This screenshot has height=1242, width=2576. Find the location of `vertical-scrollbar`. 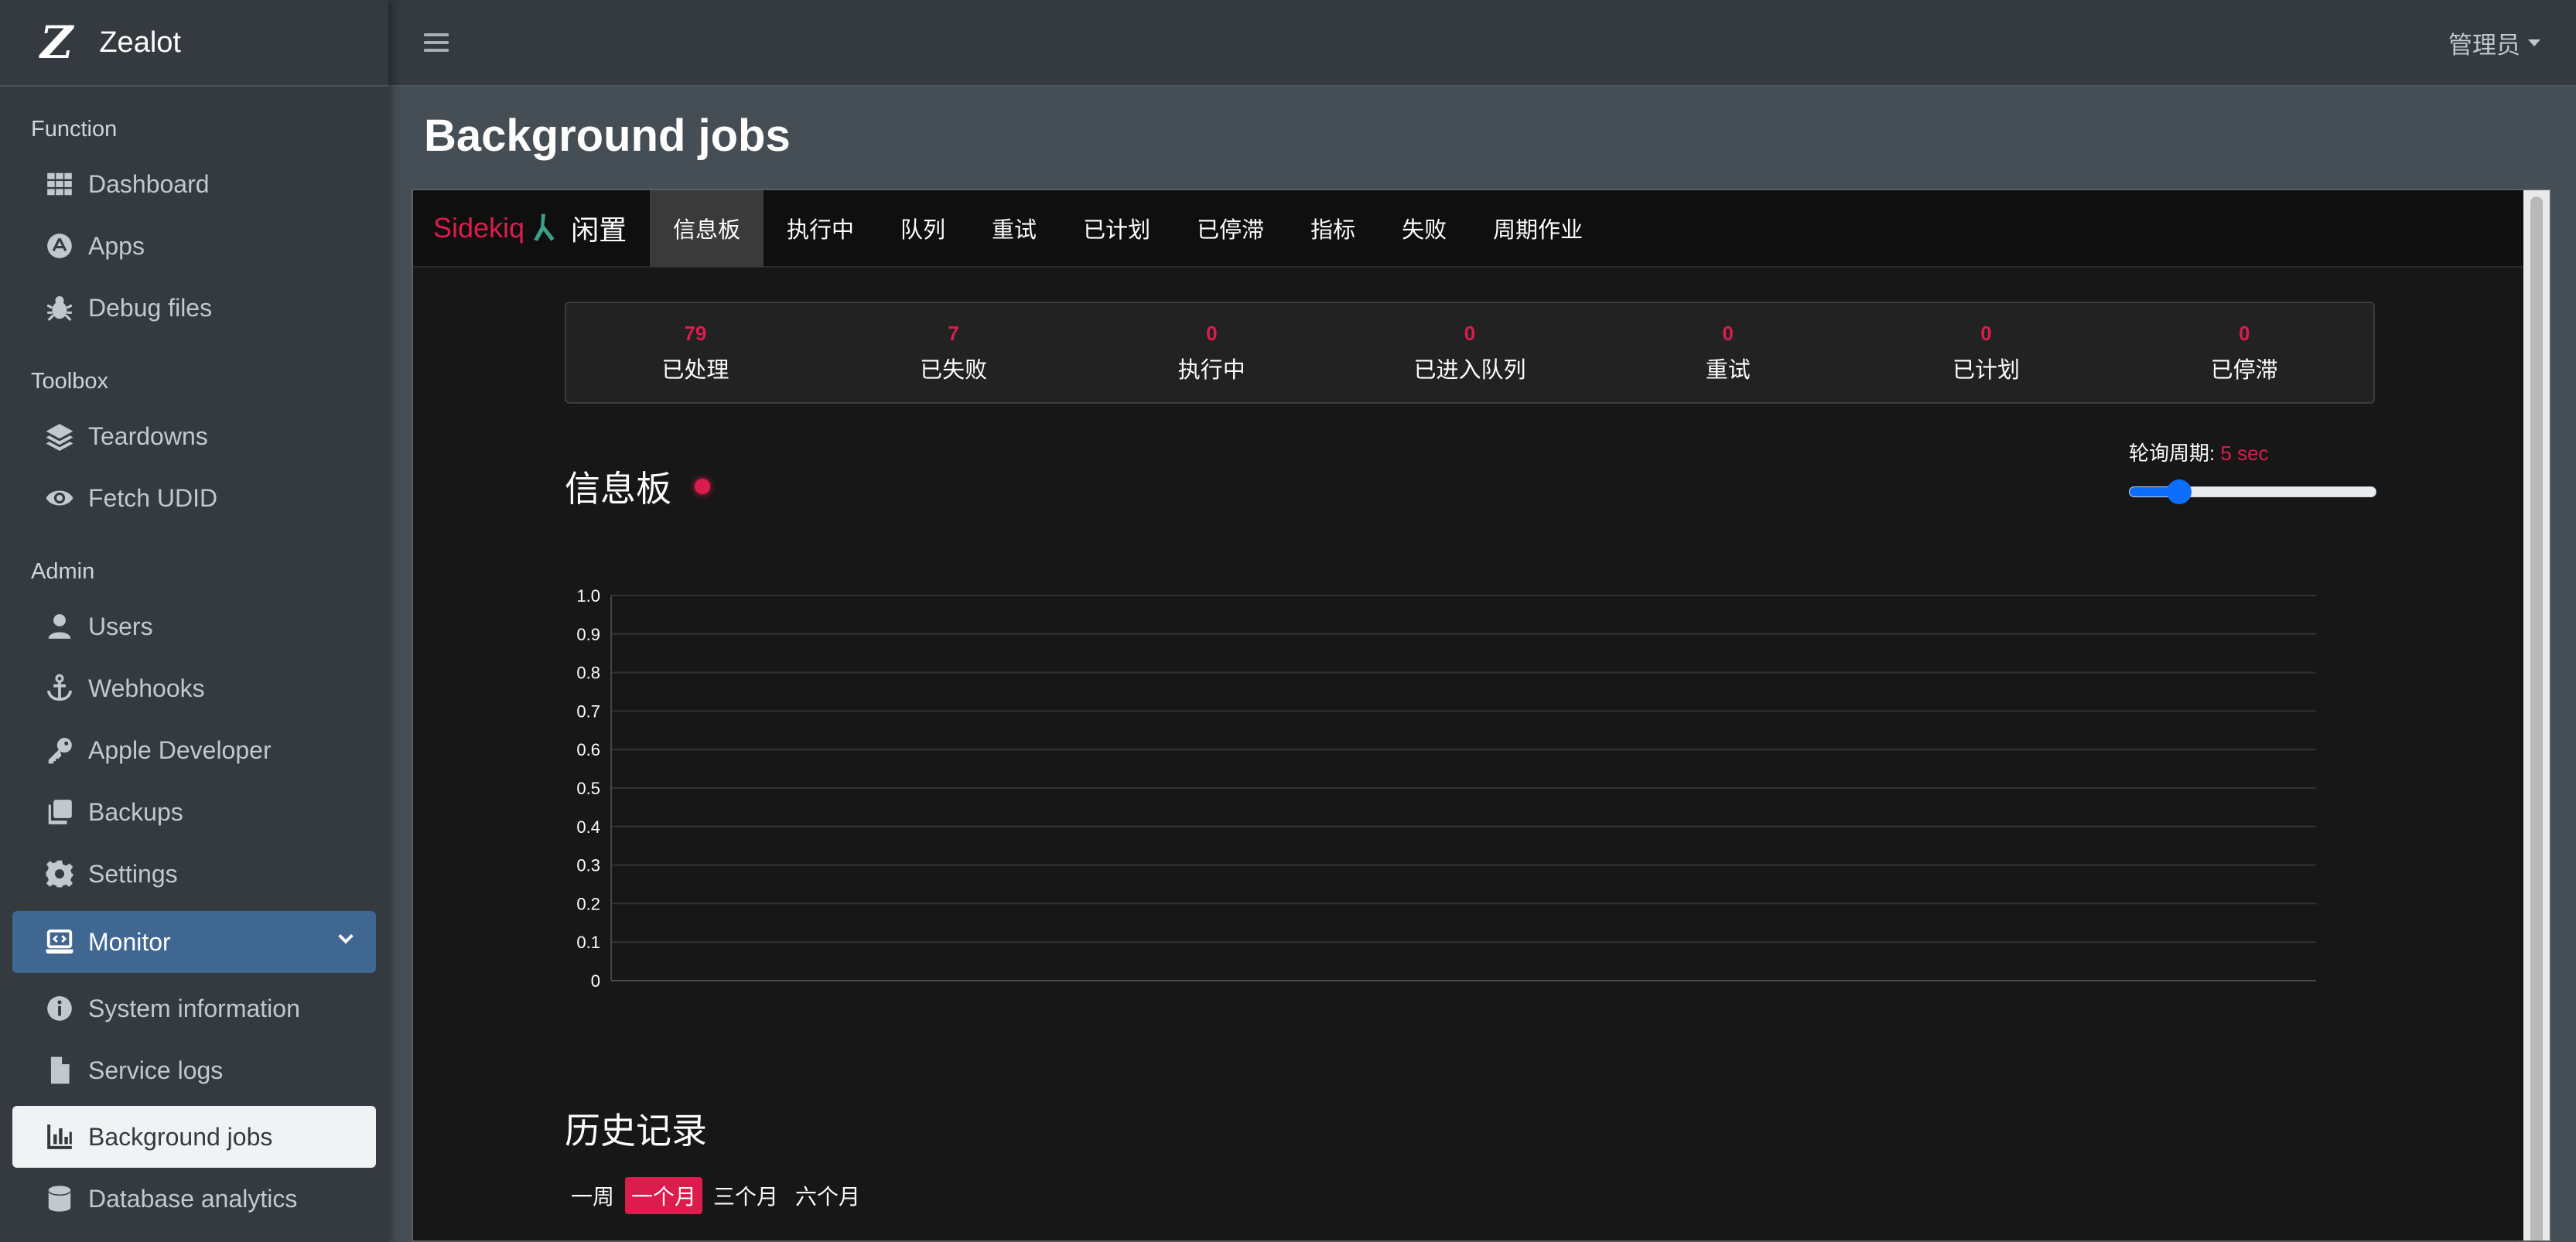

vertical-scrollbar is located at coordinates (2536, 715).